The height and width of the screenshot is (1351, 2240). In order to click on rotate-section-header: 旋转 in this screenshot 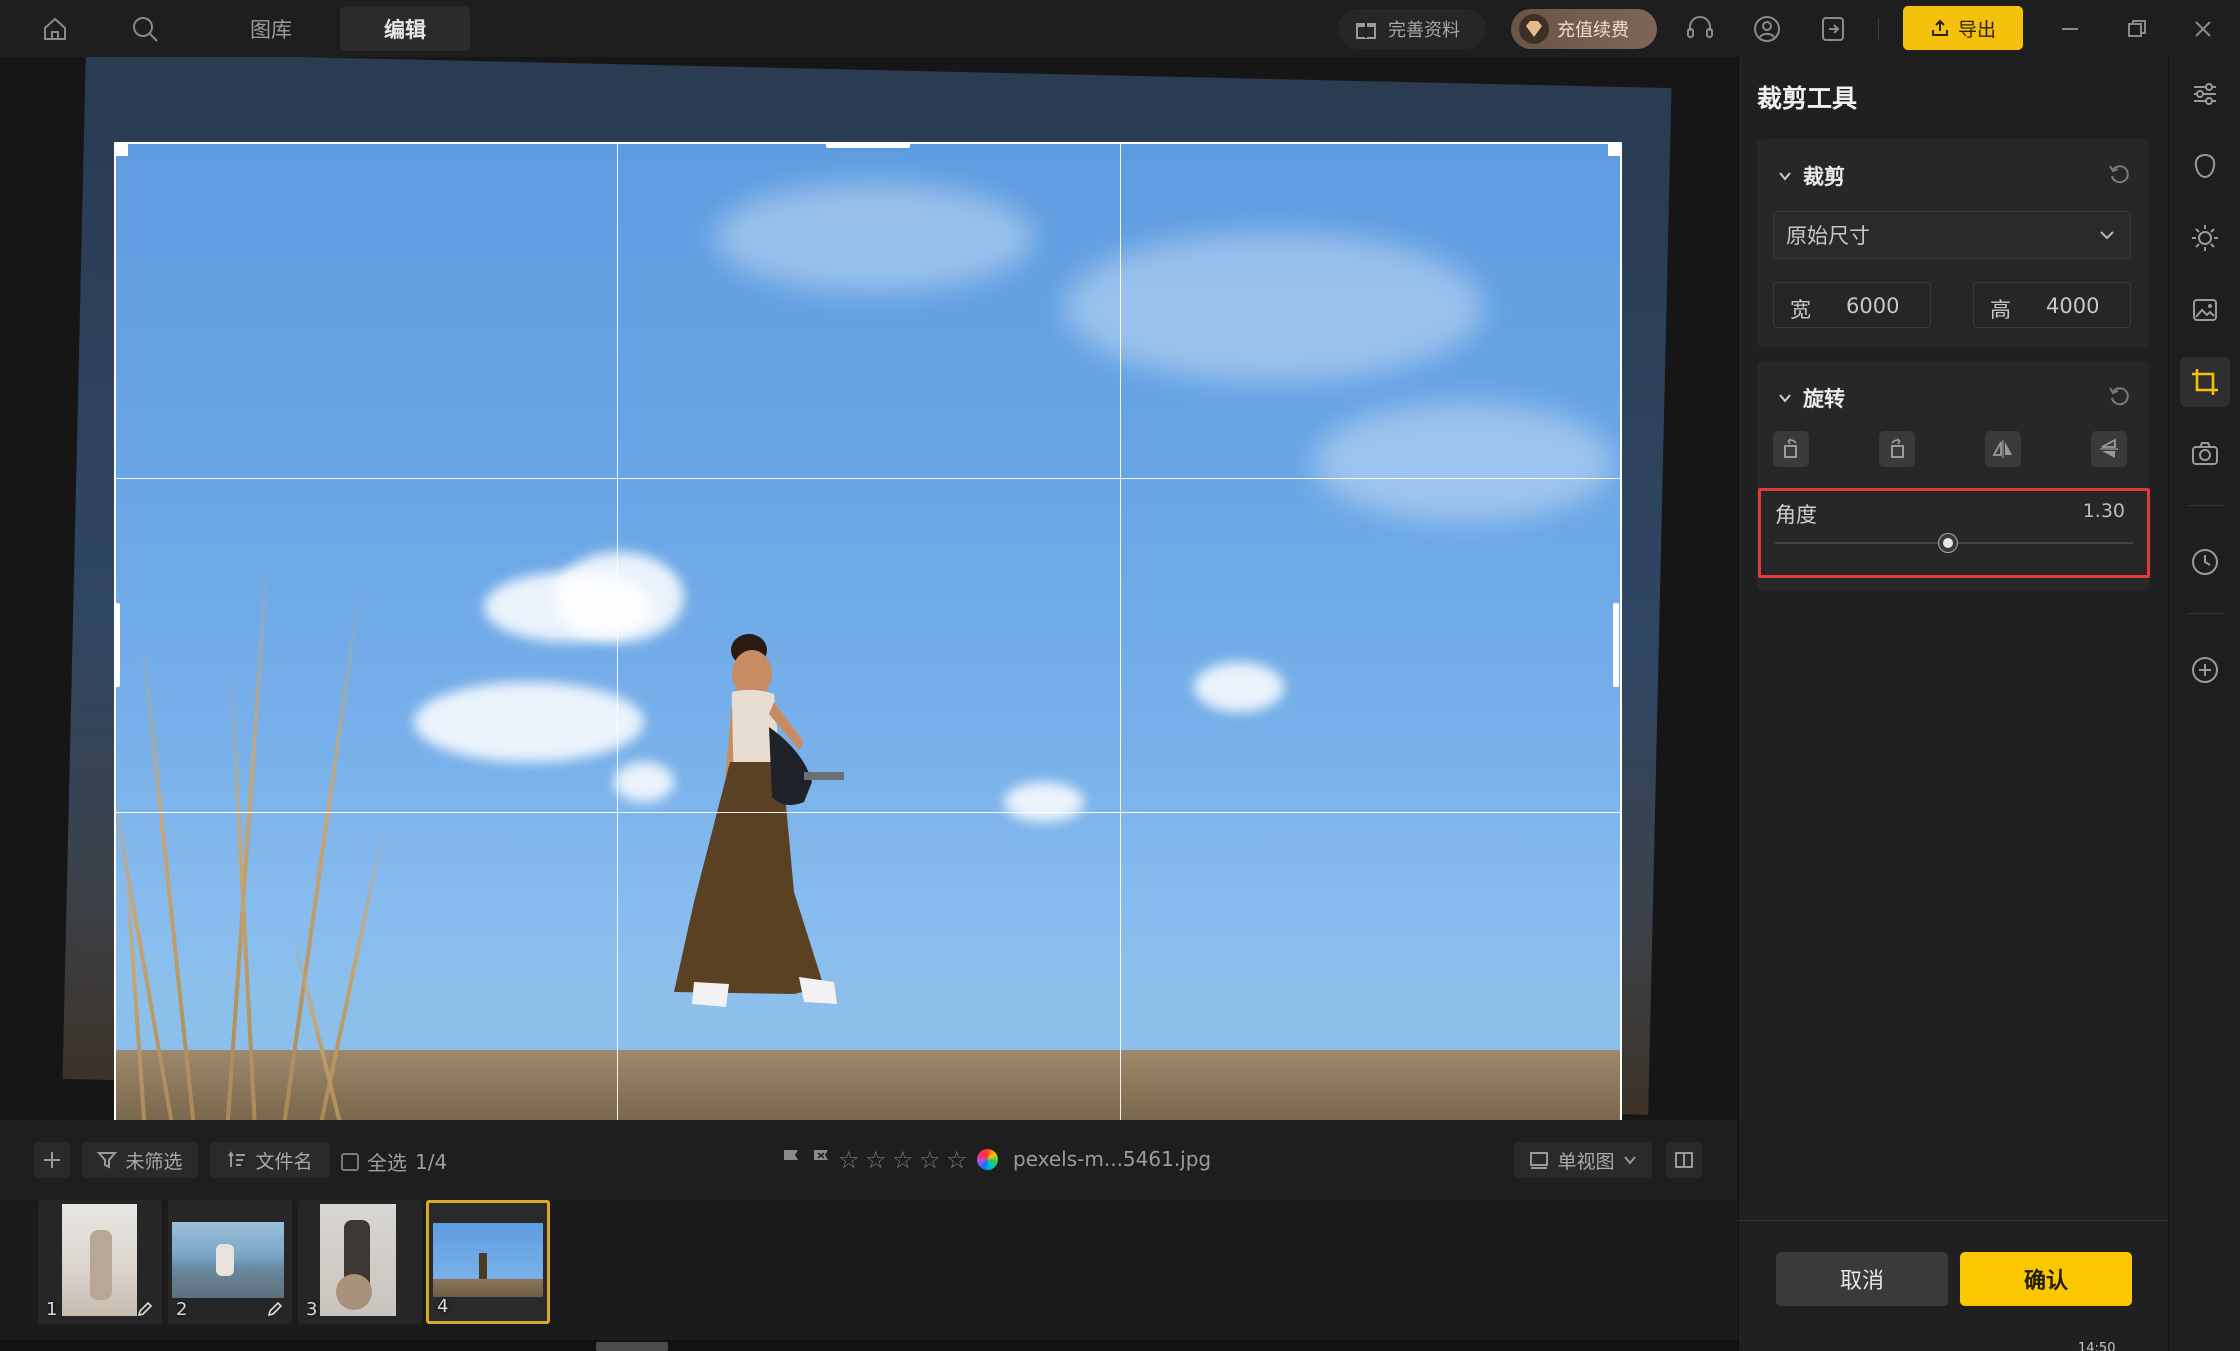, I will do `click(1811, 398)`.